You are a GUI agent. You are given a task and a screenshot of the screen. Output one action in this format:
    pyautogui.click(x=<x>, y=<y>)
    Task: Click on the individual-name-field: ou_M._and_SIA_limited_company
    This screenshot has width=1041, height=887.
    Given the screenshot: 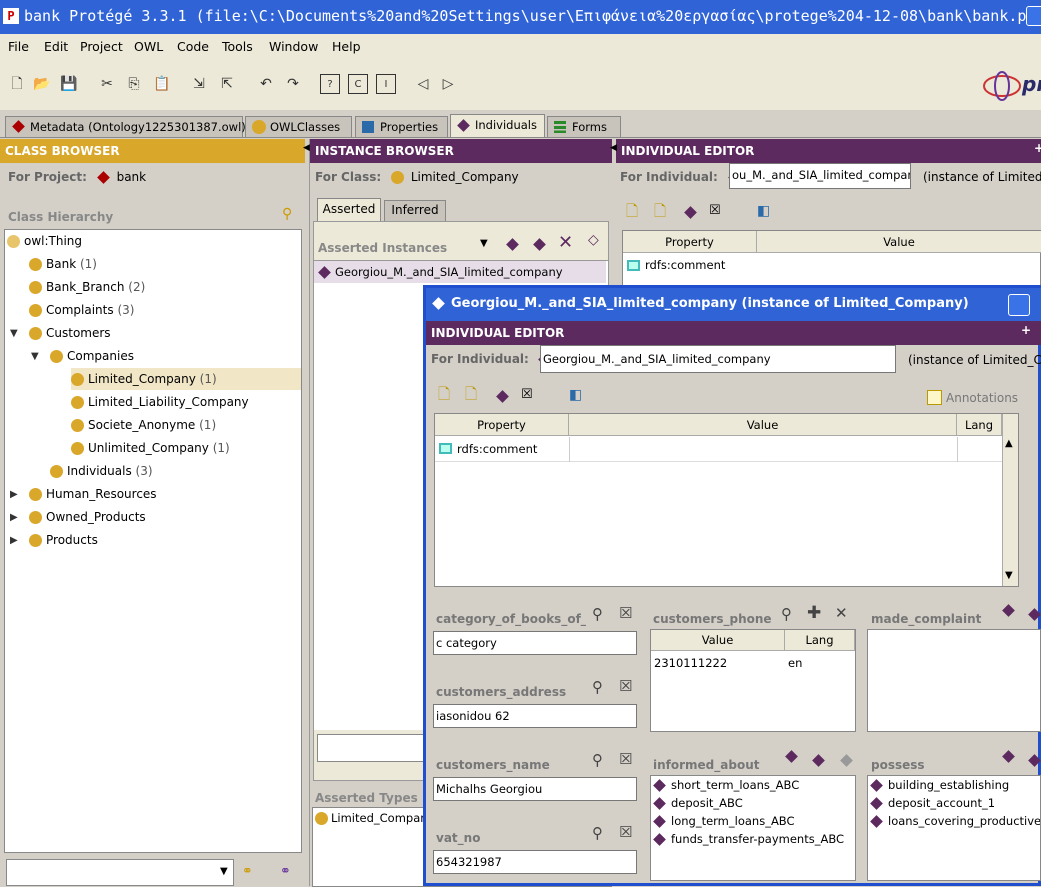 What is the action you would take?
    pyautogui.click(x=820, y=176)
    